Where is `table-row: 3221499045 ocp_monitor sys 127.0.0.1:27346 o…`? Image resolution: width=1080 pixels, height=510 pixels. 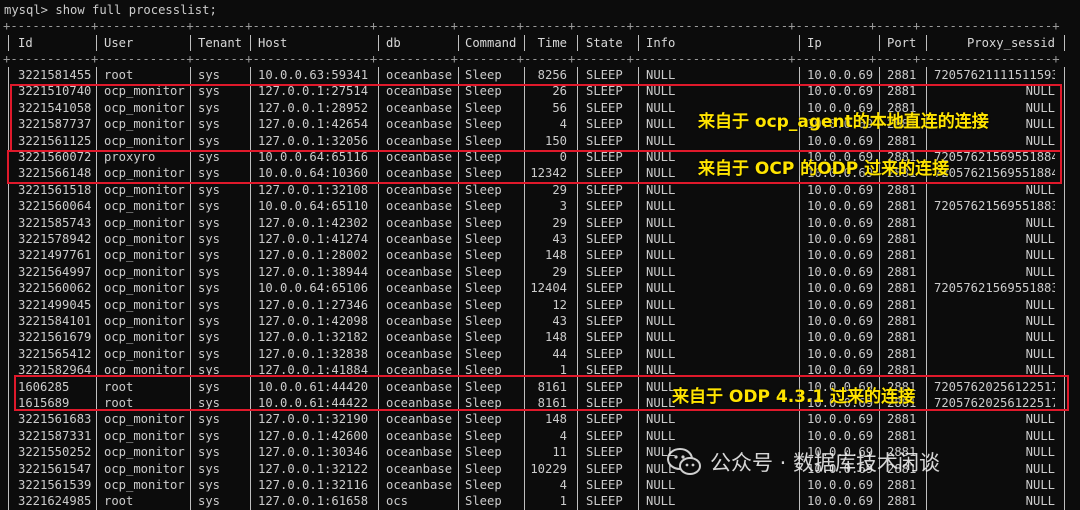
table-row: 3221499045 ocp_monitor sys 127.0.0.1:27346 o… is located at coordinates (540, 304).